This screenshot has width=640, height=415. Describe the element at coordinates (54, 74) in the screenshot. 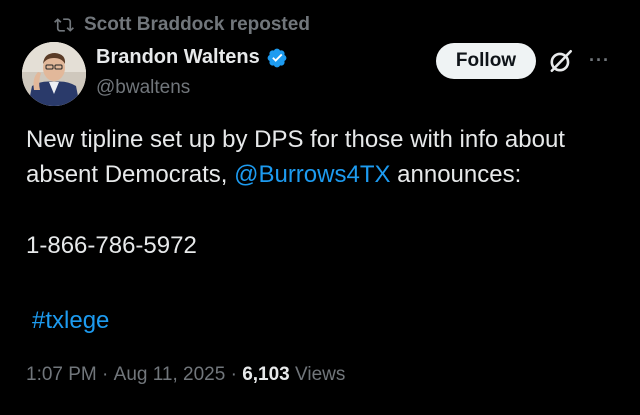

I see `avatar` at that location.